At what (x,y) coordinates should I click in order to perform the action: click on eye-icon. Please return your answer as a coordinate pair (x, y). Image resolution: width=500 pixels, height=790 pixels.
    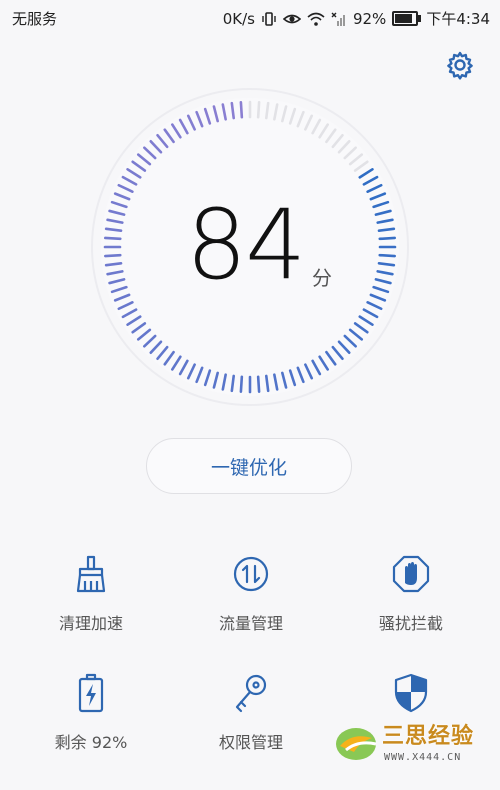
    Looking at the image, I should click on (292, 19).